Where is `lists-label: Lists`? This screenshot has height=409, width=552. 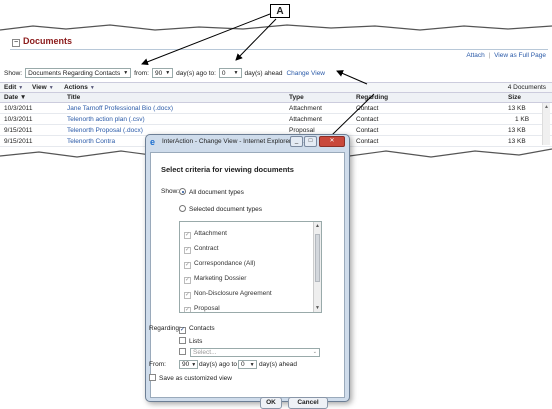 lists-label: Lists is located at coordinates (196, 341).